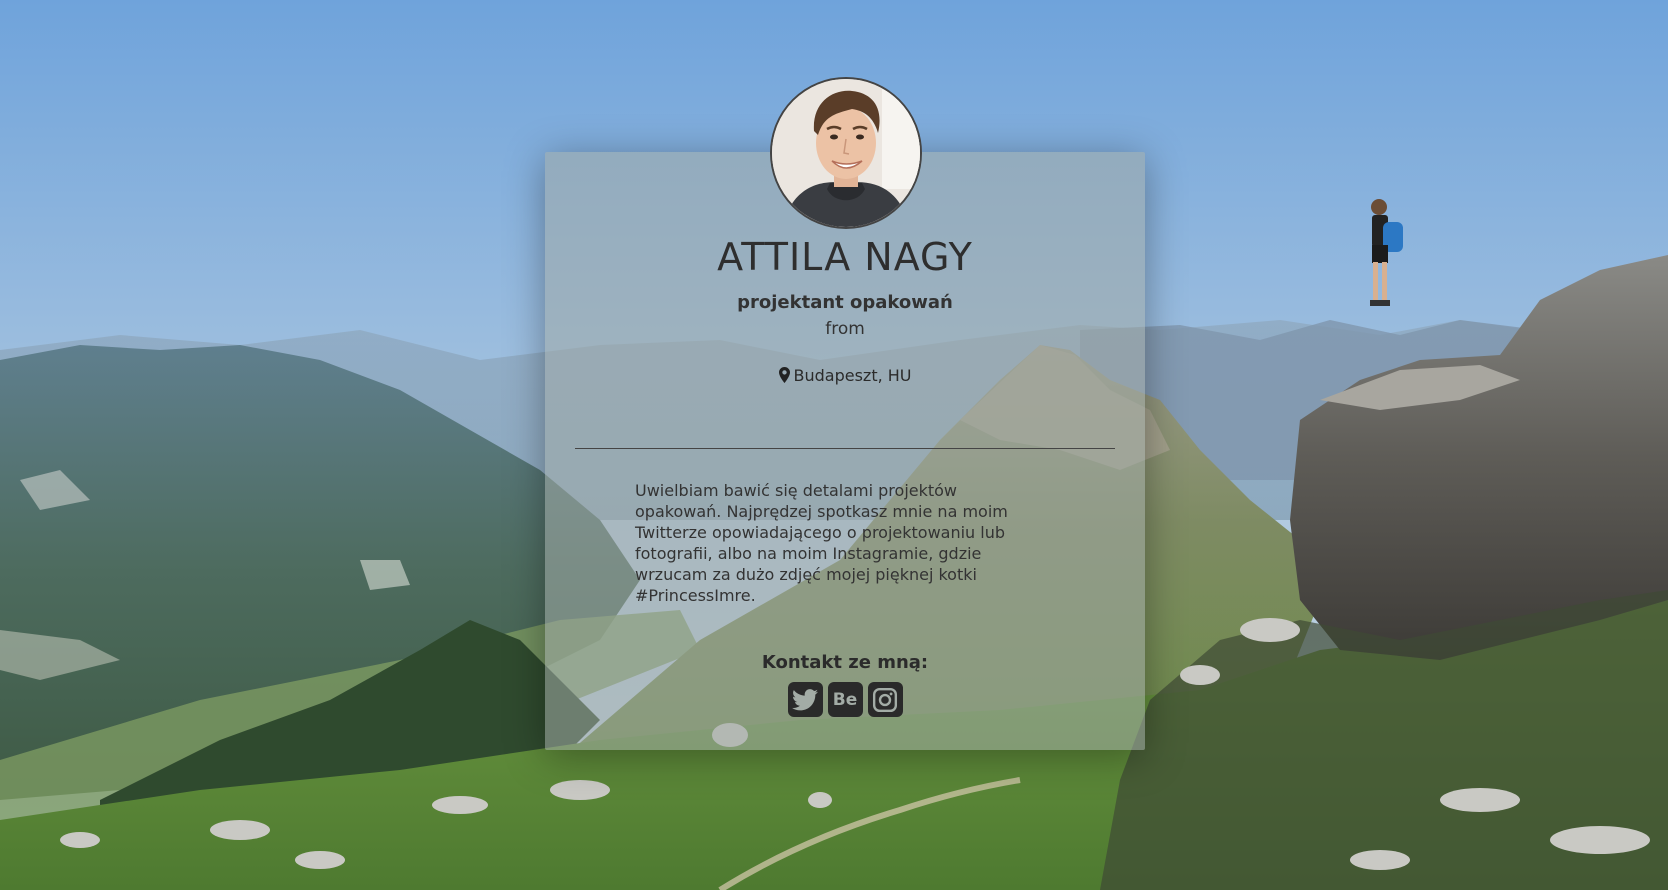 The image size is (1668, 890). Describe the element at coordinates (805, 699) in the screenshot. I see `twitter-icon` at that location.